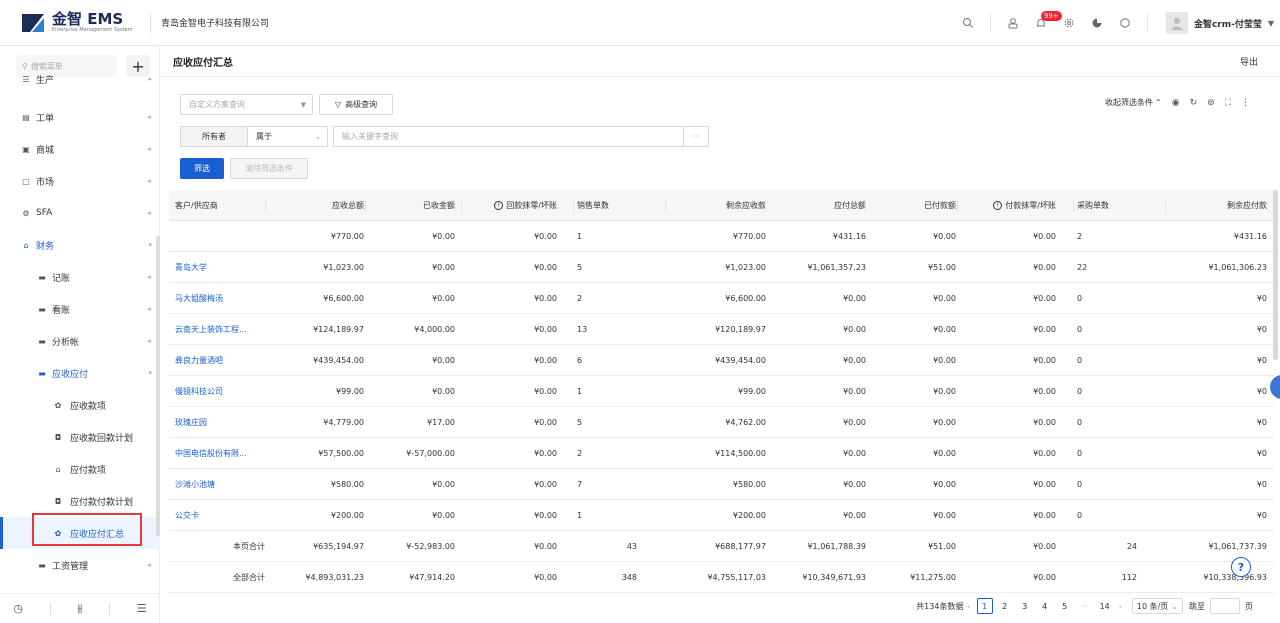 The height and width of the screenshot is (623, 1280). Describe the element at coordinates (80, 405) in the screenshot. I see `sidebar-item-receivables: ✿ 应收款项` at that location.